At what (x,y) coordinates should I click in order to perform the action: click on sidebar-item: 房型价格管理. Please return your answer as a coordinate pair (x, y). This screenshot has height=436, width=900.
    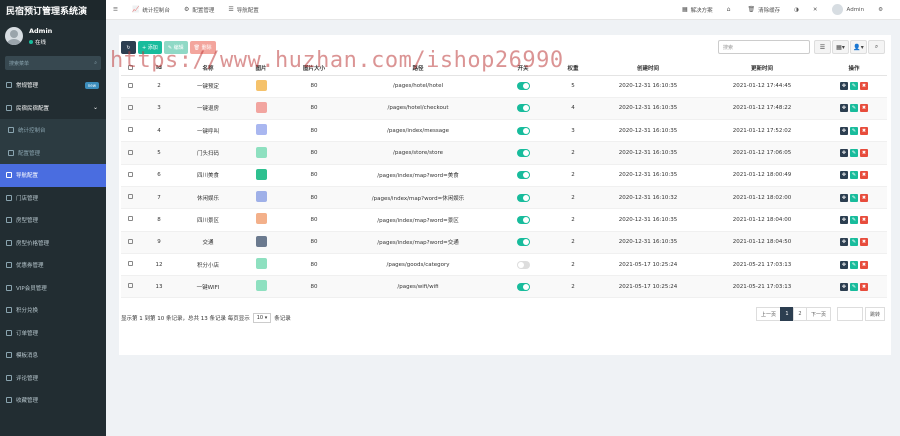
    Looking at the image, I should click on (53, 243).